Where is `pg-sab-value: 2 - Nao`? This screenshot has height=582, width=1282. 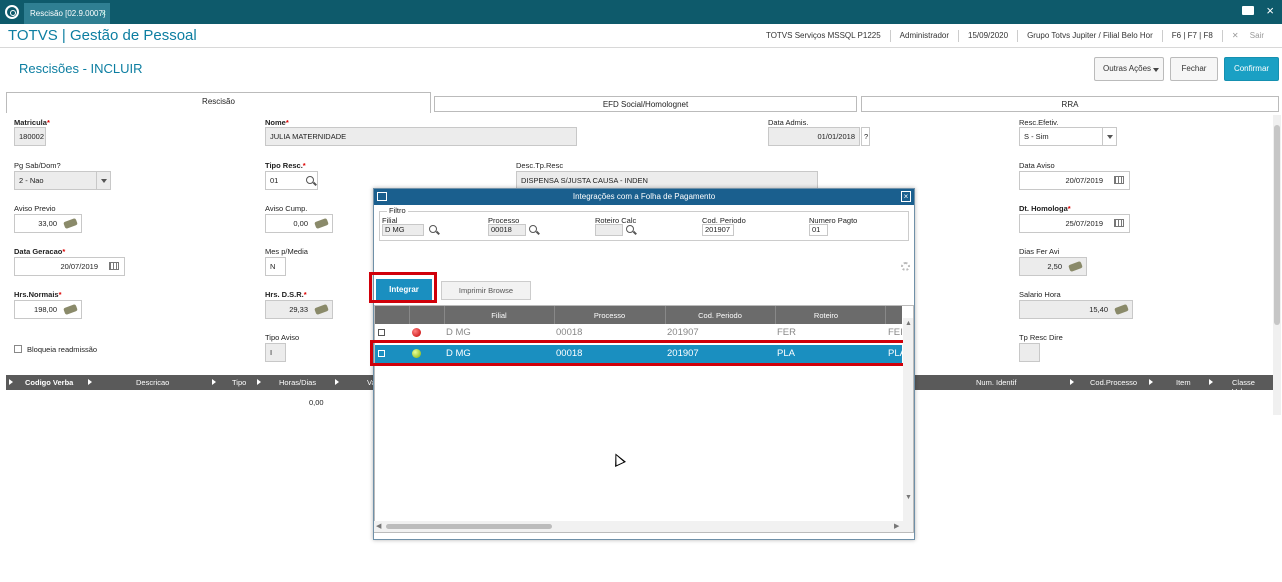
pg-sab-value: 2 - Nao is located at coordinates (31, 180).